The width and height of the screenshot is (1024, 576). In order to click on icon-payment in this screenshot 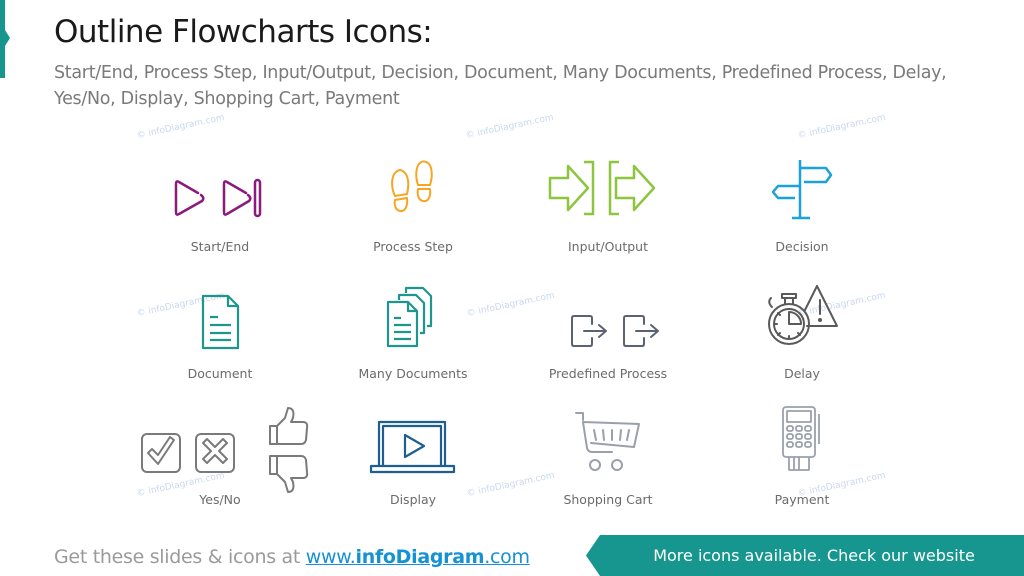, I will do `click(802, 439)`.